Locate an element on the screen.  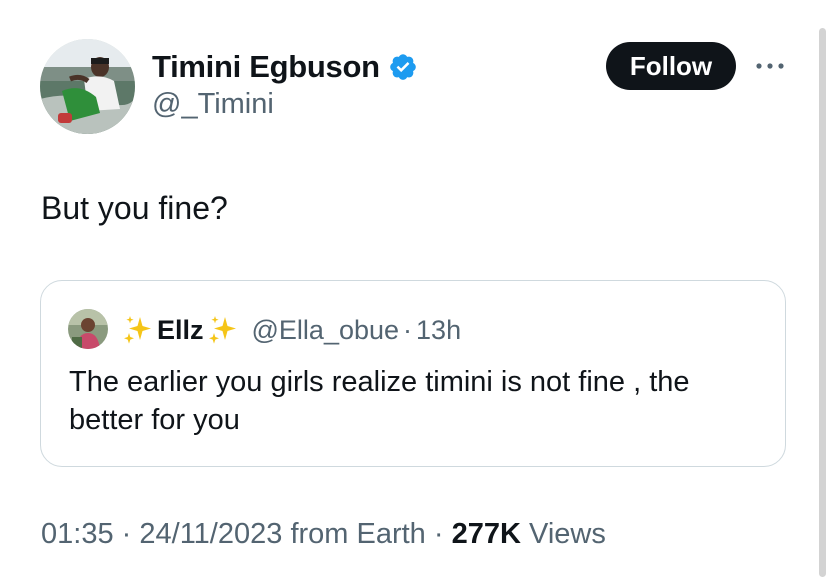
author-avatar is located at coordinates (87, 86).